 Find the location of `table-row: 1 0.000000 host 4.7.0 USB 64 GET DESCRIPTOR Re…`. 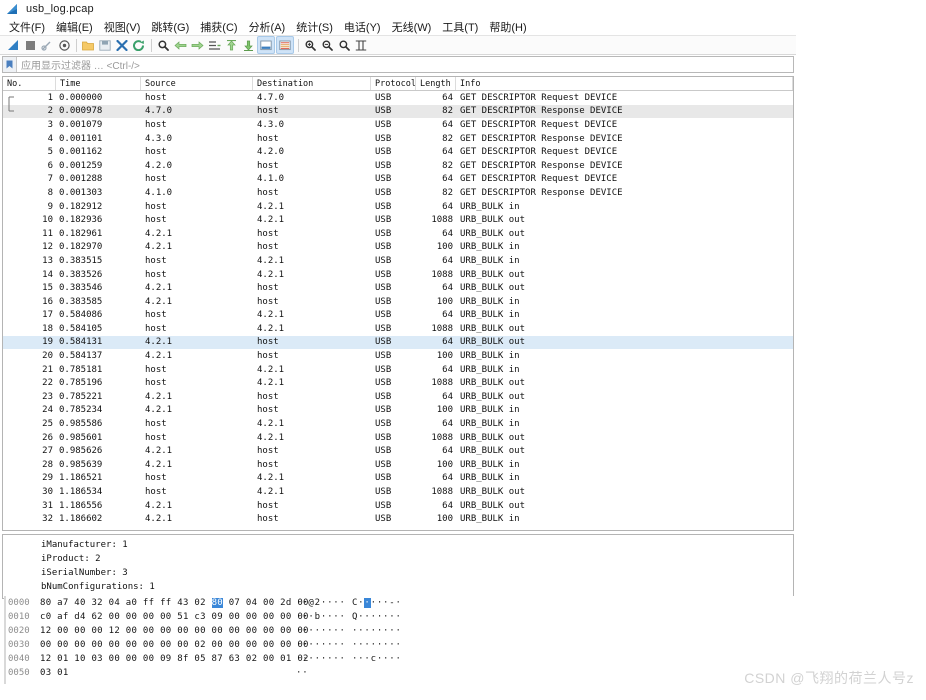

table-row: 1 0.000000 host 4.7.0 USB 64 GET DESCRIPTOR Re… is located at coordinates (398, 98).